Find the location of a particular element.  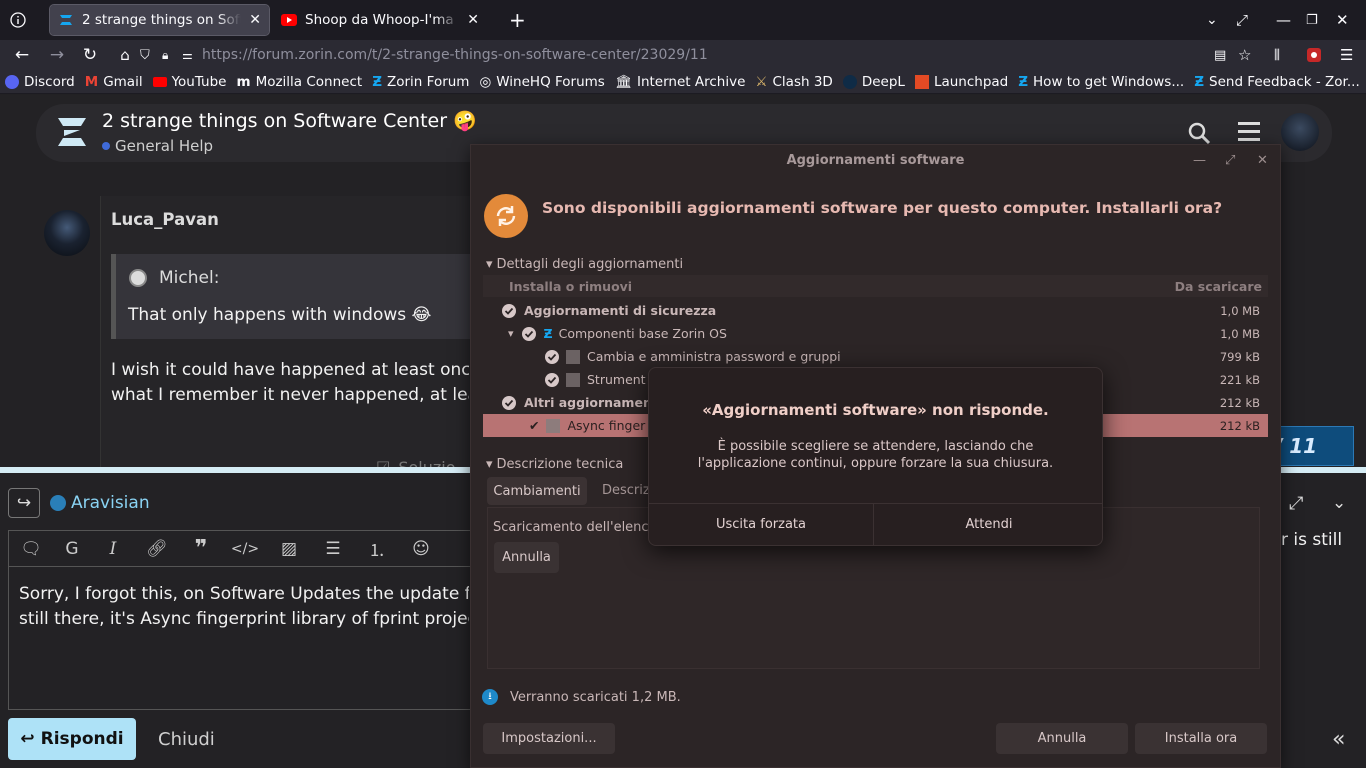

bookmark-zorin-forum: Ƶ Zorin Forum is located at coordinates (420, 82).